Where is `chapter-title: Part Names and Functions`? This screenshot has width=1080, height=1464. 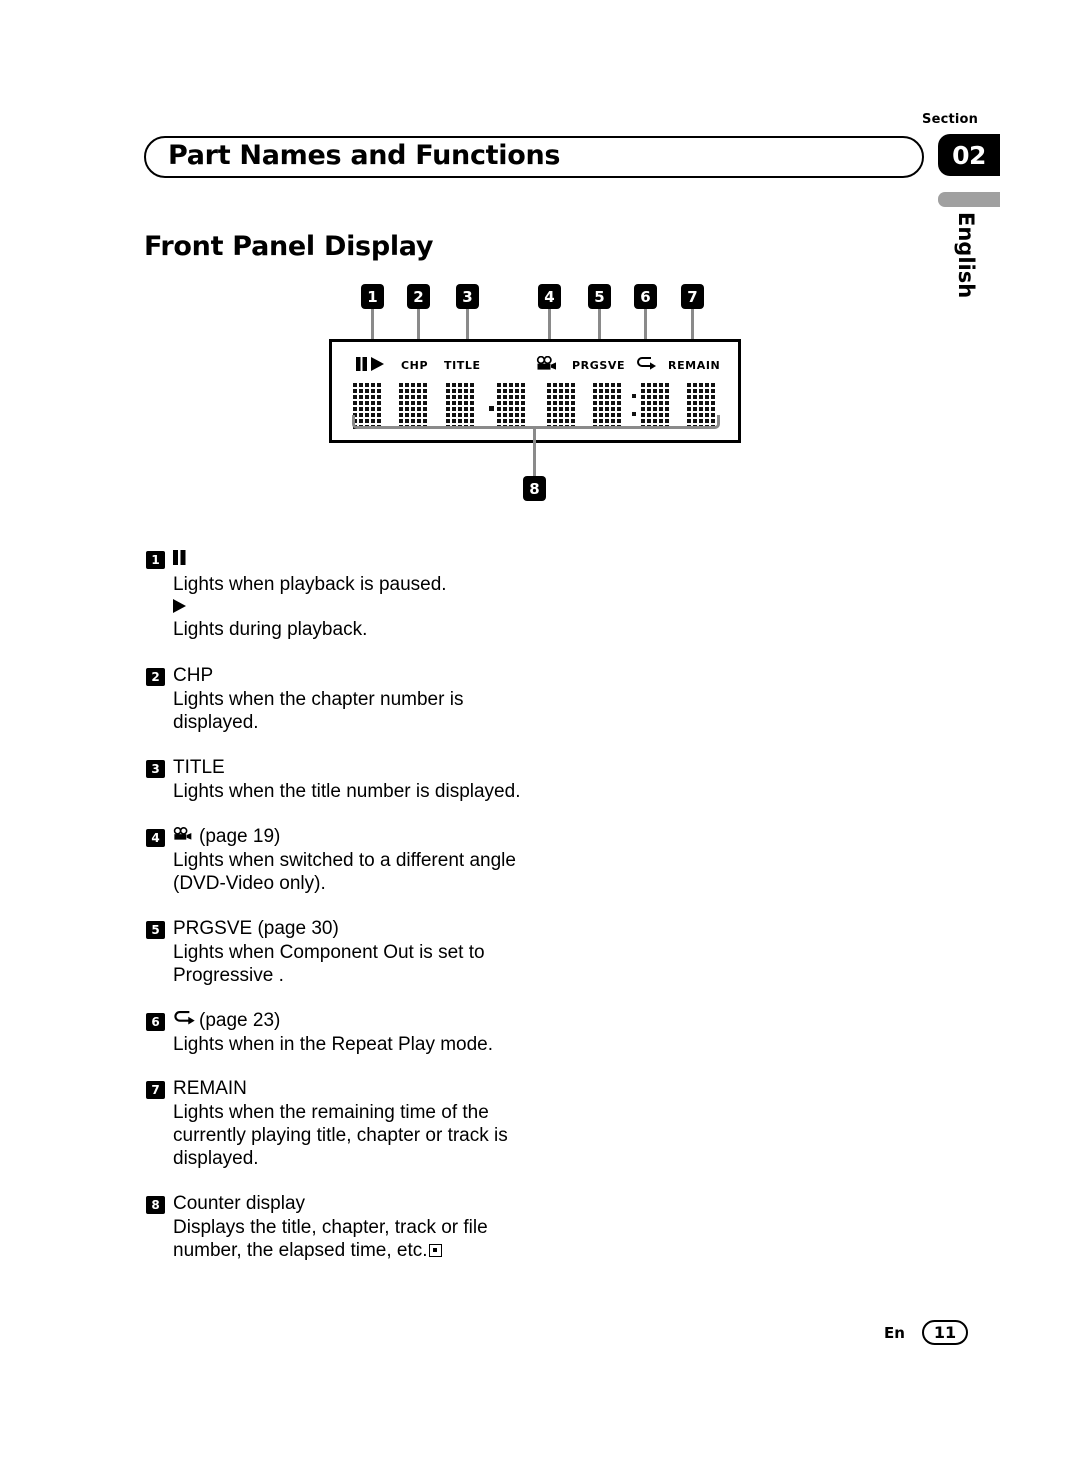 chapter-title: Part Names and Functions is located at coordinates (364, 155).